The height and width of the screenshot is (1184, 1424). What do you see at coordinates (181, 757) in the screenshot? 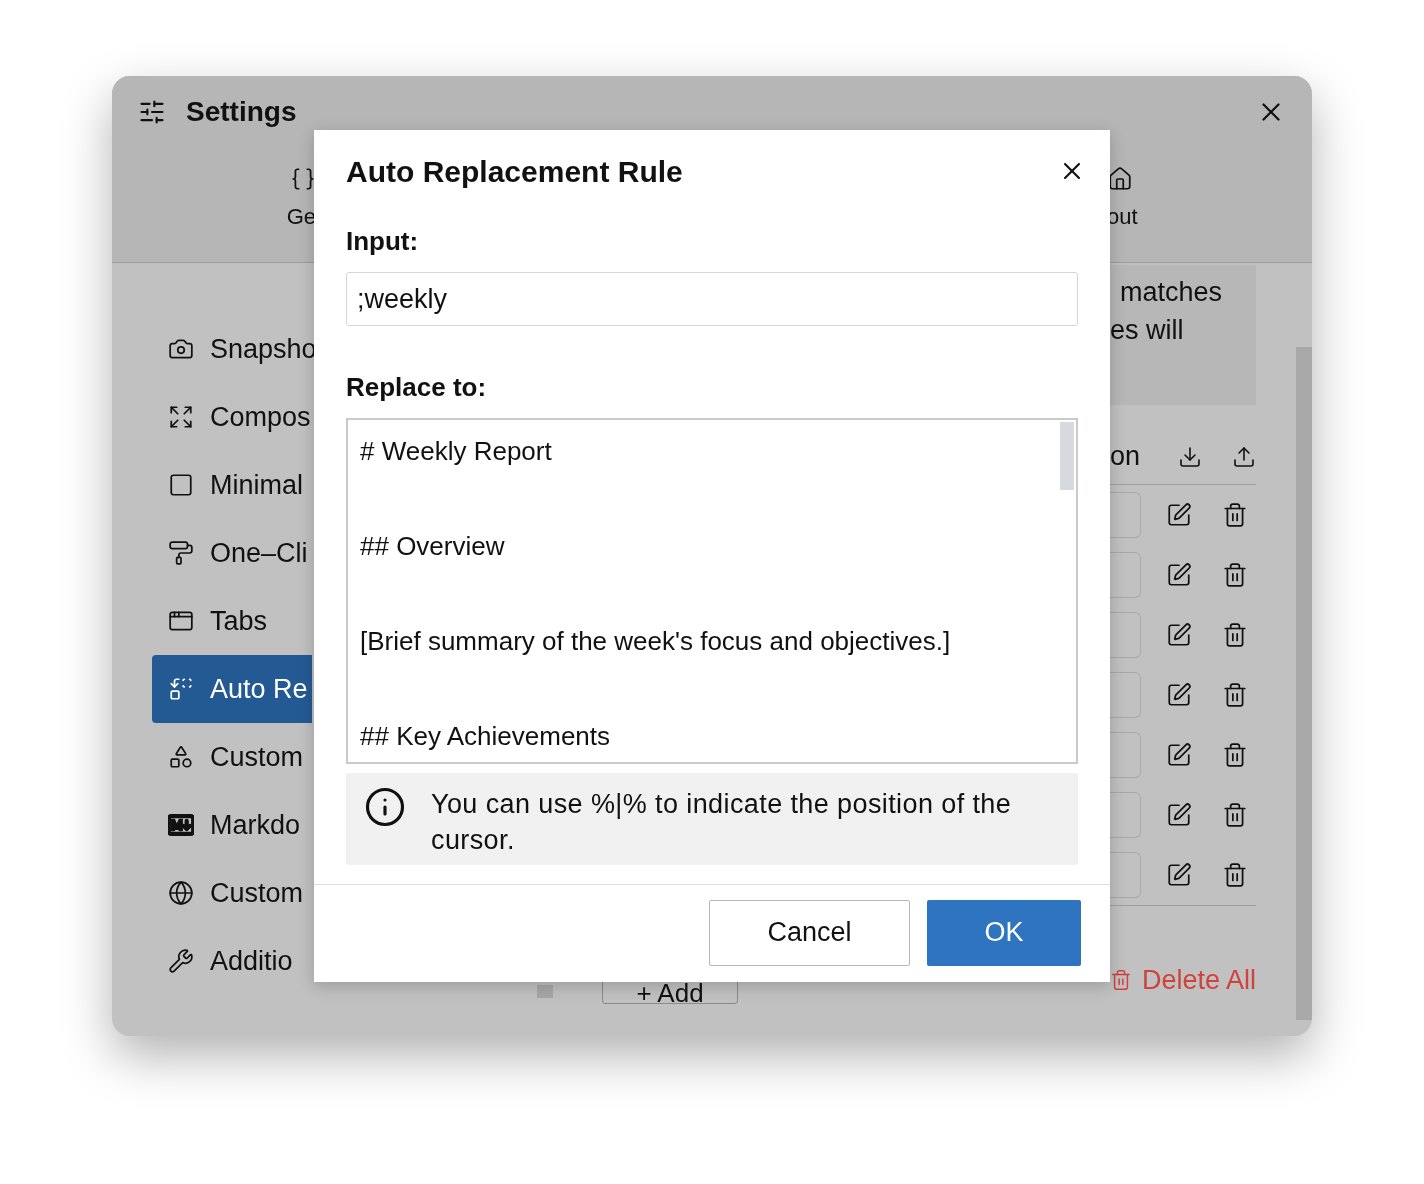
I see `shapes-icon` at bounding box center [181, 757].